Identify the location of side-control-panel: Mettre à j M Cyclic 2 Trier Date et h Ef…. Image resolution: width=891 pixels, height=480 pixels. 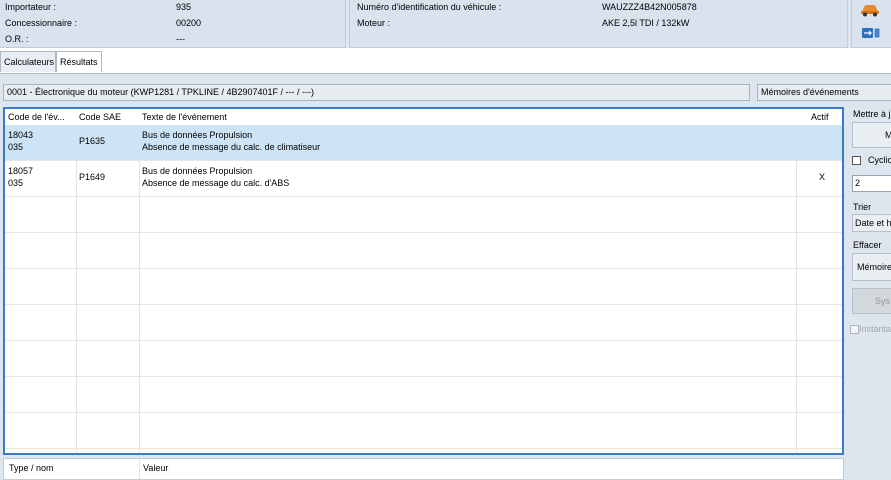
(869, 291).